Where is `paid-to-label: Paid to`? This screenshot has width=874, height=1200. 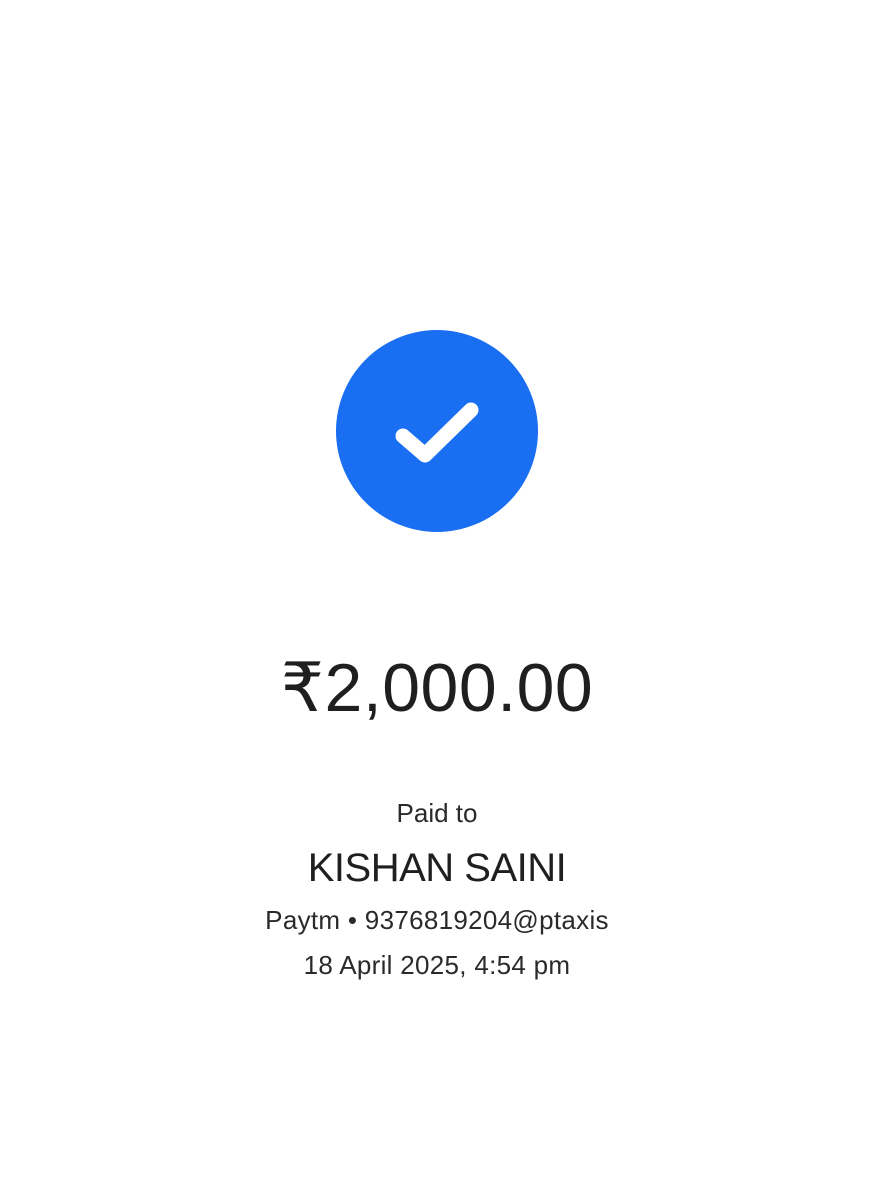 paid-to-label: Paid to is located at coordinates (437, 813).